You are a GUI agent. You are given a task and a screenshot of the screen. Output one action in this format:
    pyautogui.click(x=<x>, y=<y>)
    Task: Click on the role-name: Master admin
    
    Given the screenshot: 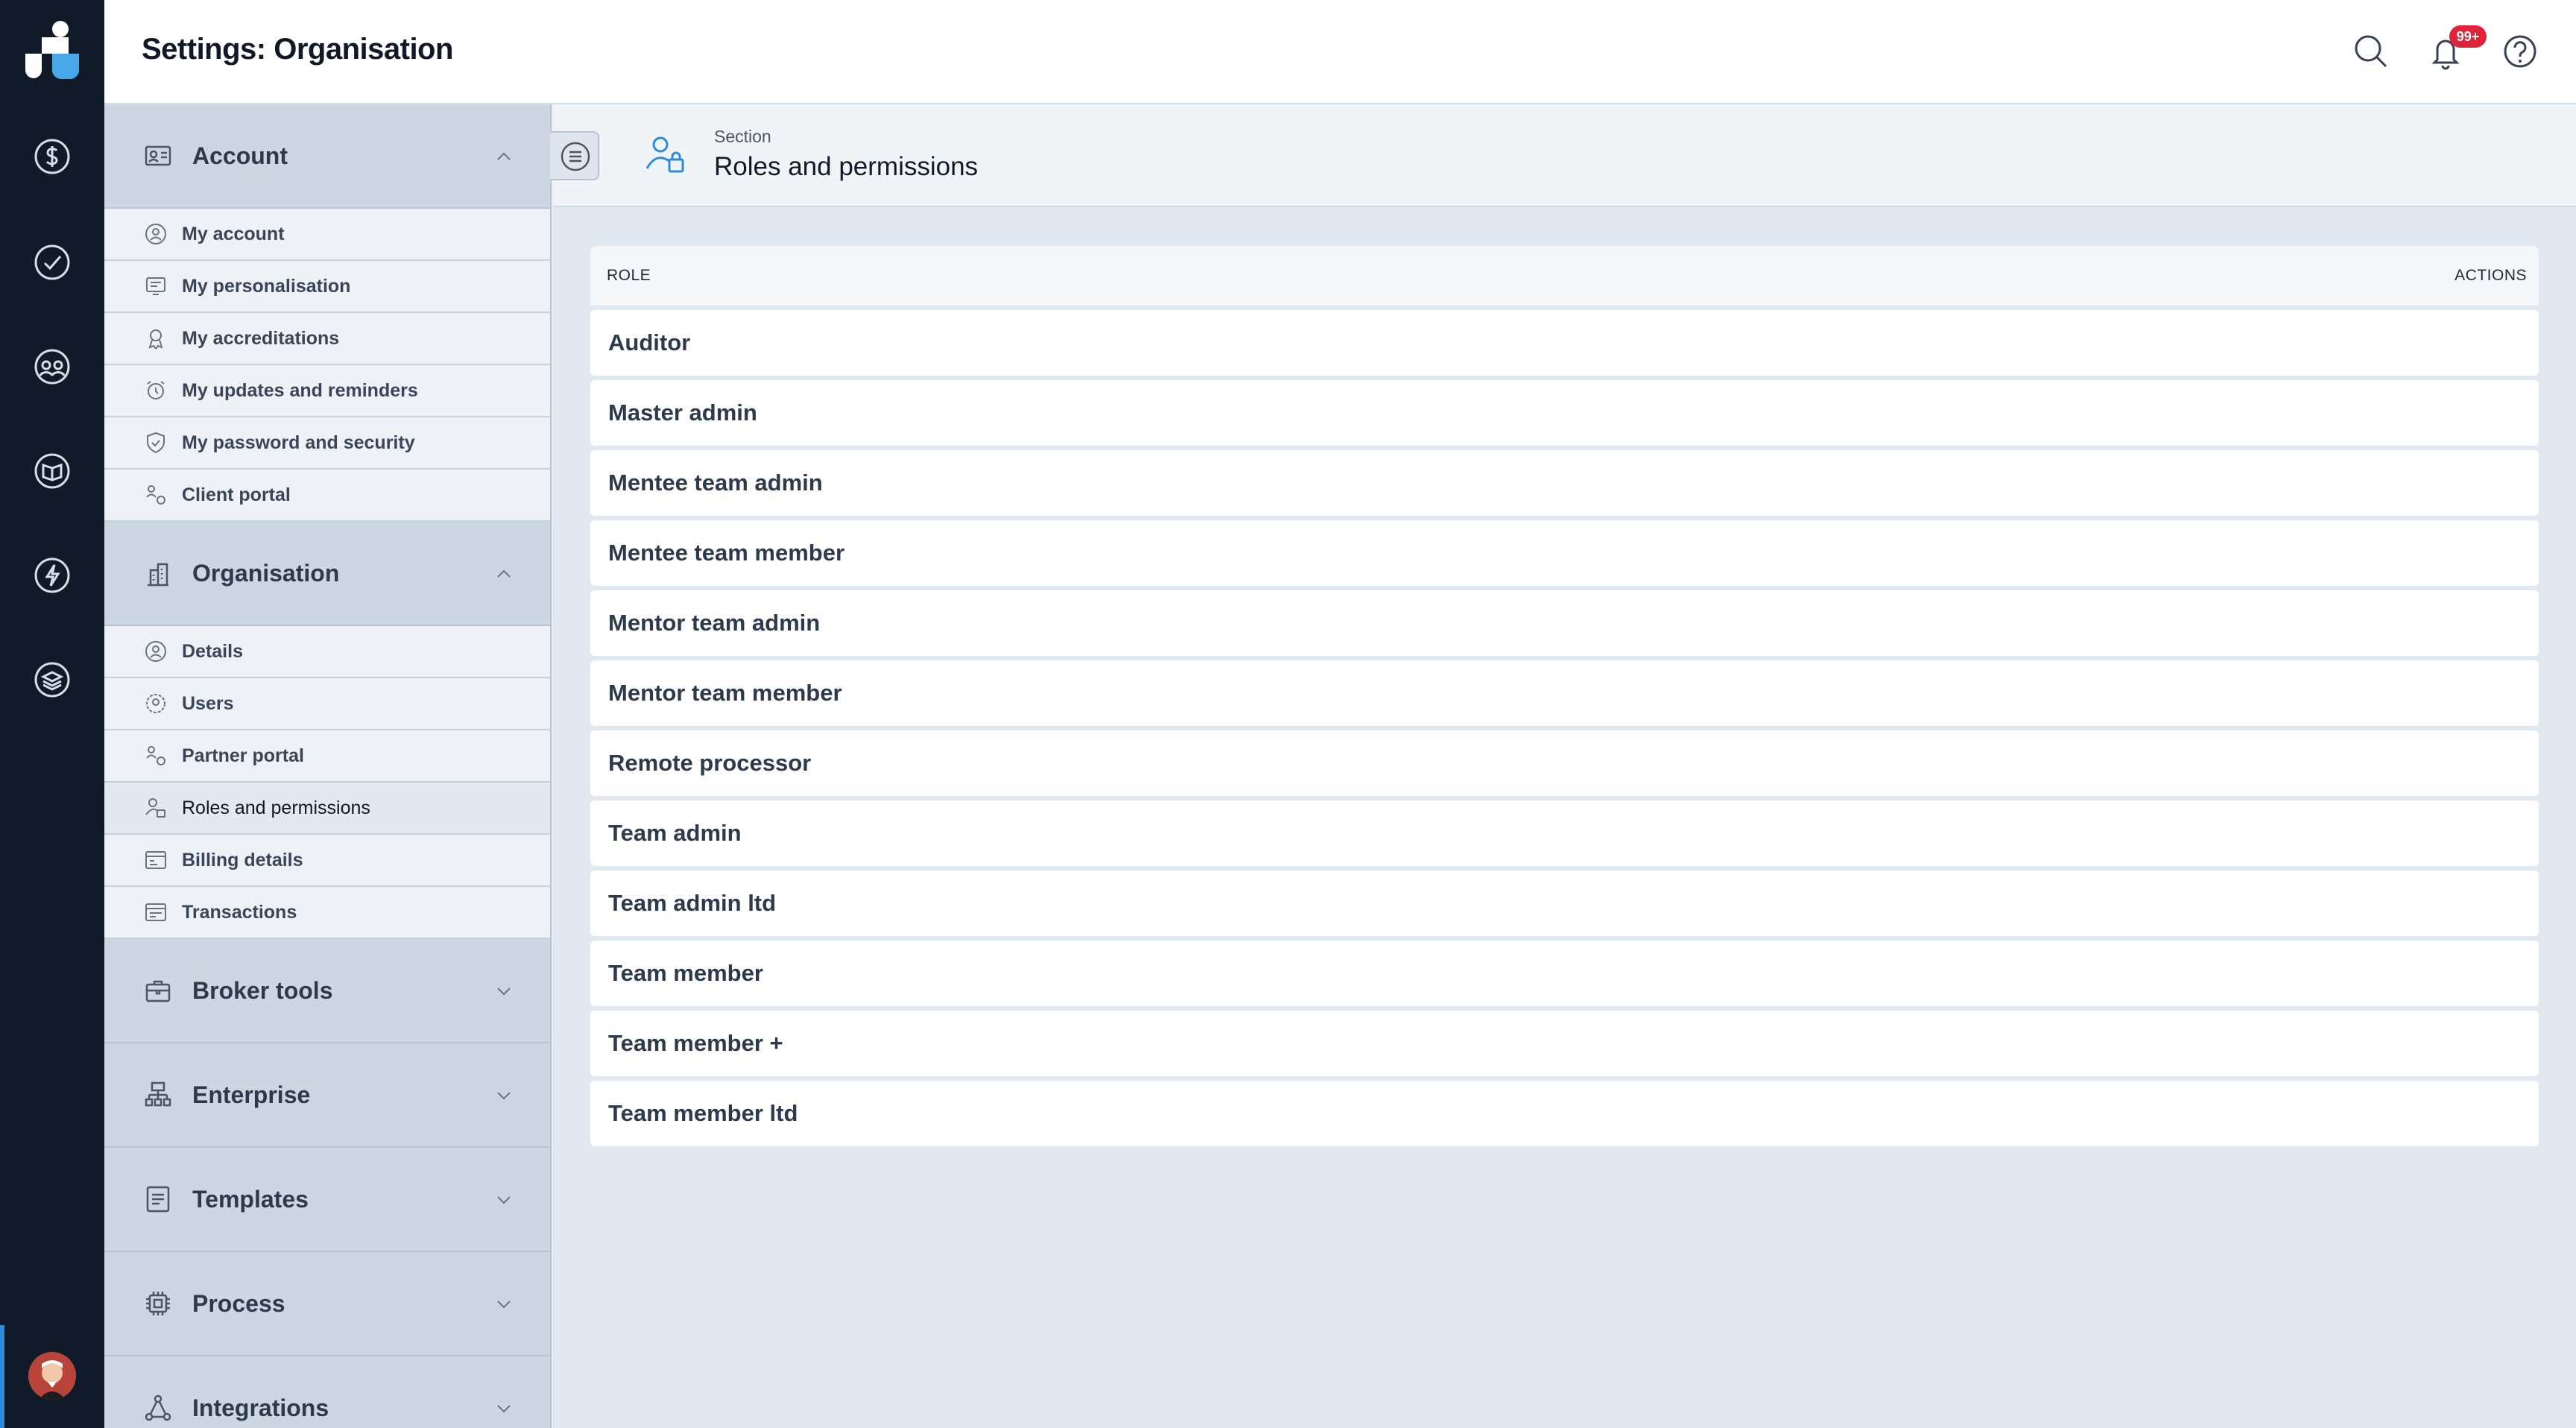 What is the action you would take?
    pyautogui.click(x=682, y=412)
    